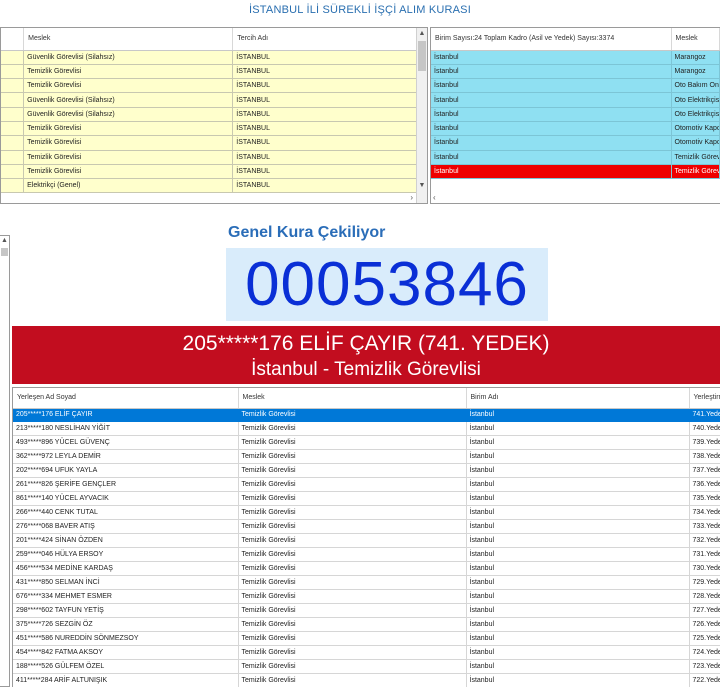 This screenshot has height=687, width=720. I want to click on table-row: Elektrikçi (Genel) İSTANBUL, so click(214, 186).